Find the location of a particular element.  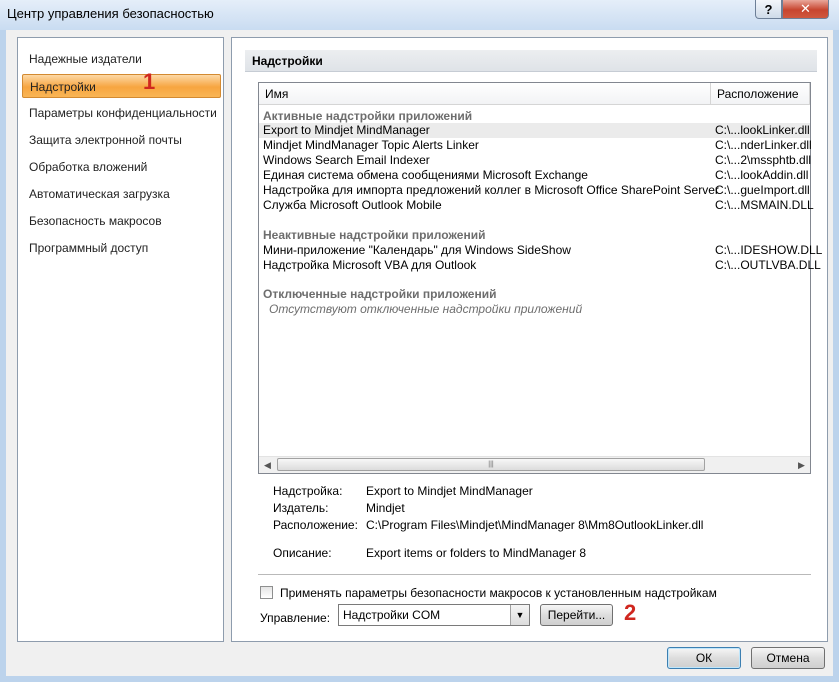

sidebar-item-label: Автоматическая загрузка is located at coordinates (99, 194).